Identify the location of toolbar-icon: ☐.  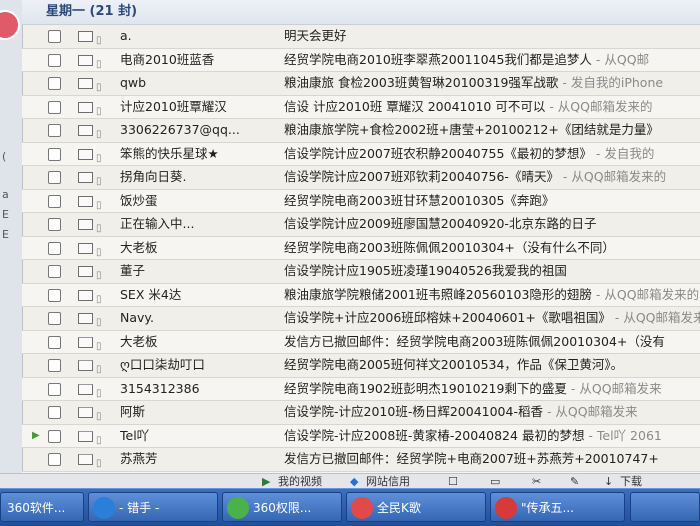
(453, 481).